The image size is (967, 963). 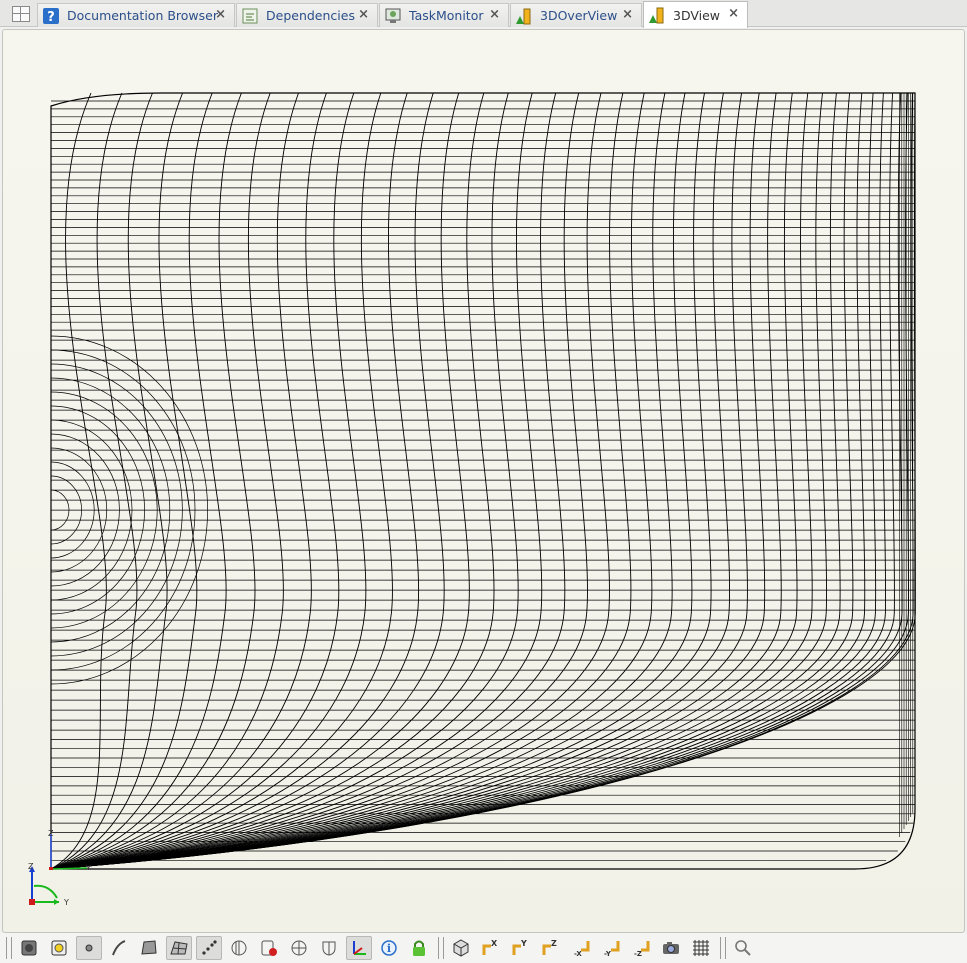 I want to click on iso-view-icon, so click(x=461, y=948).